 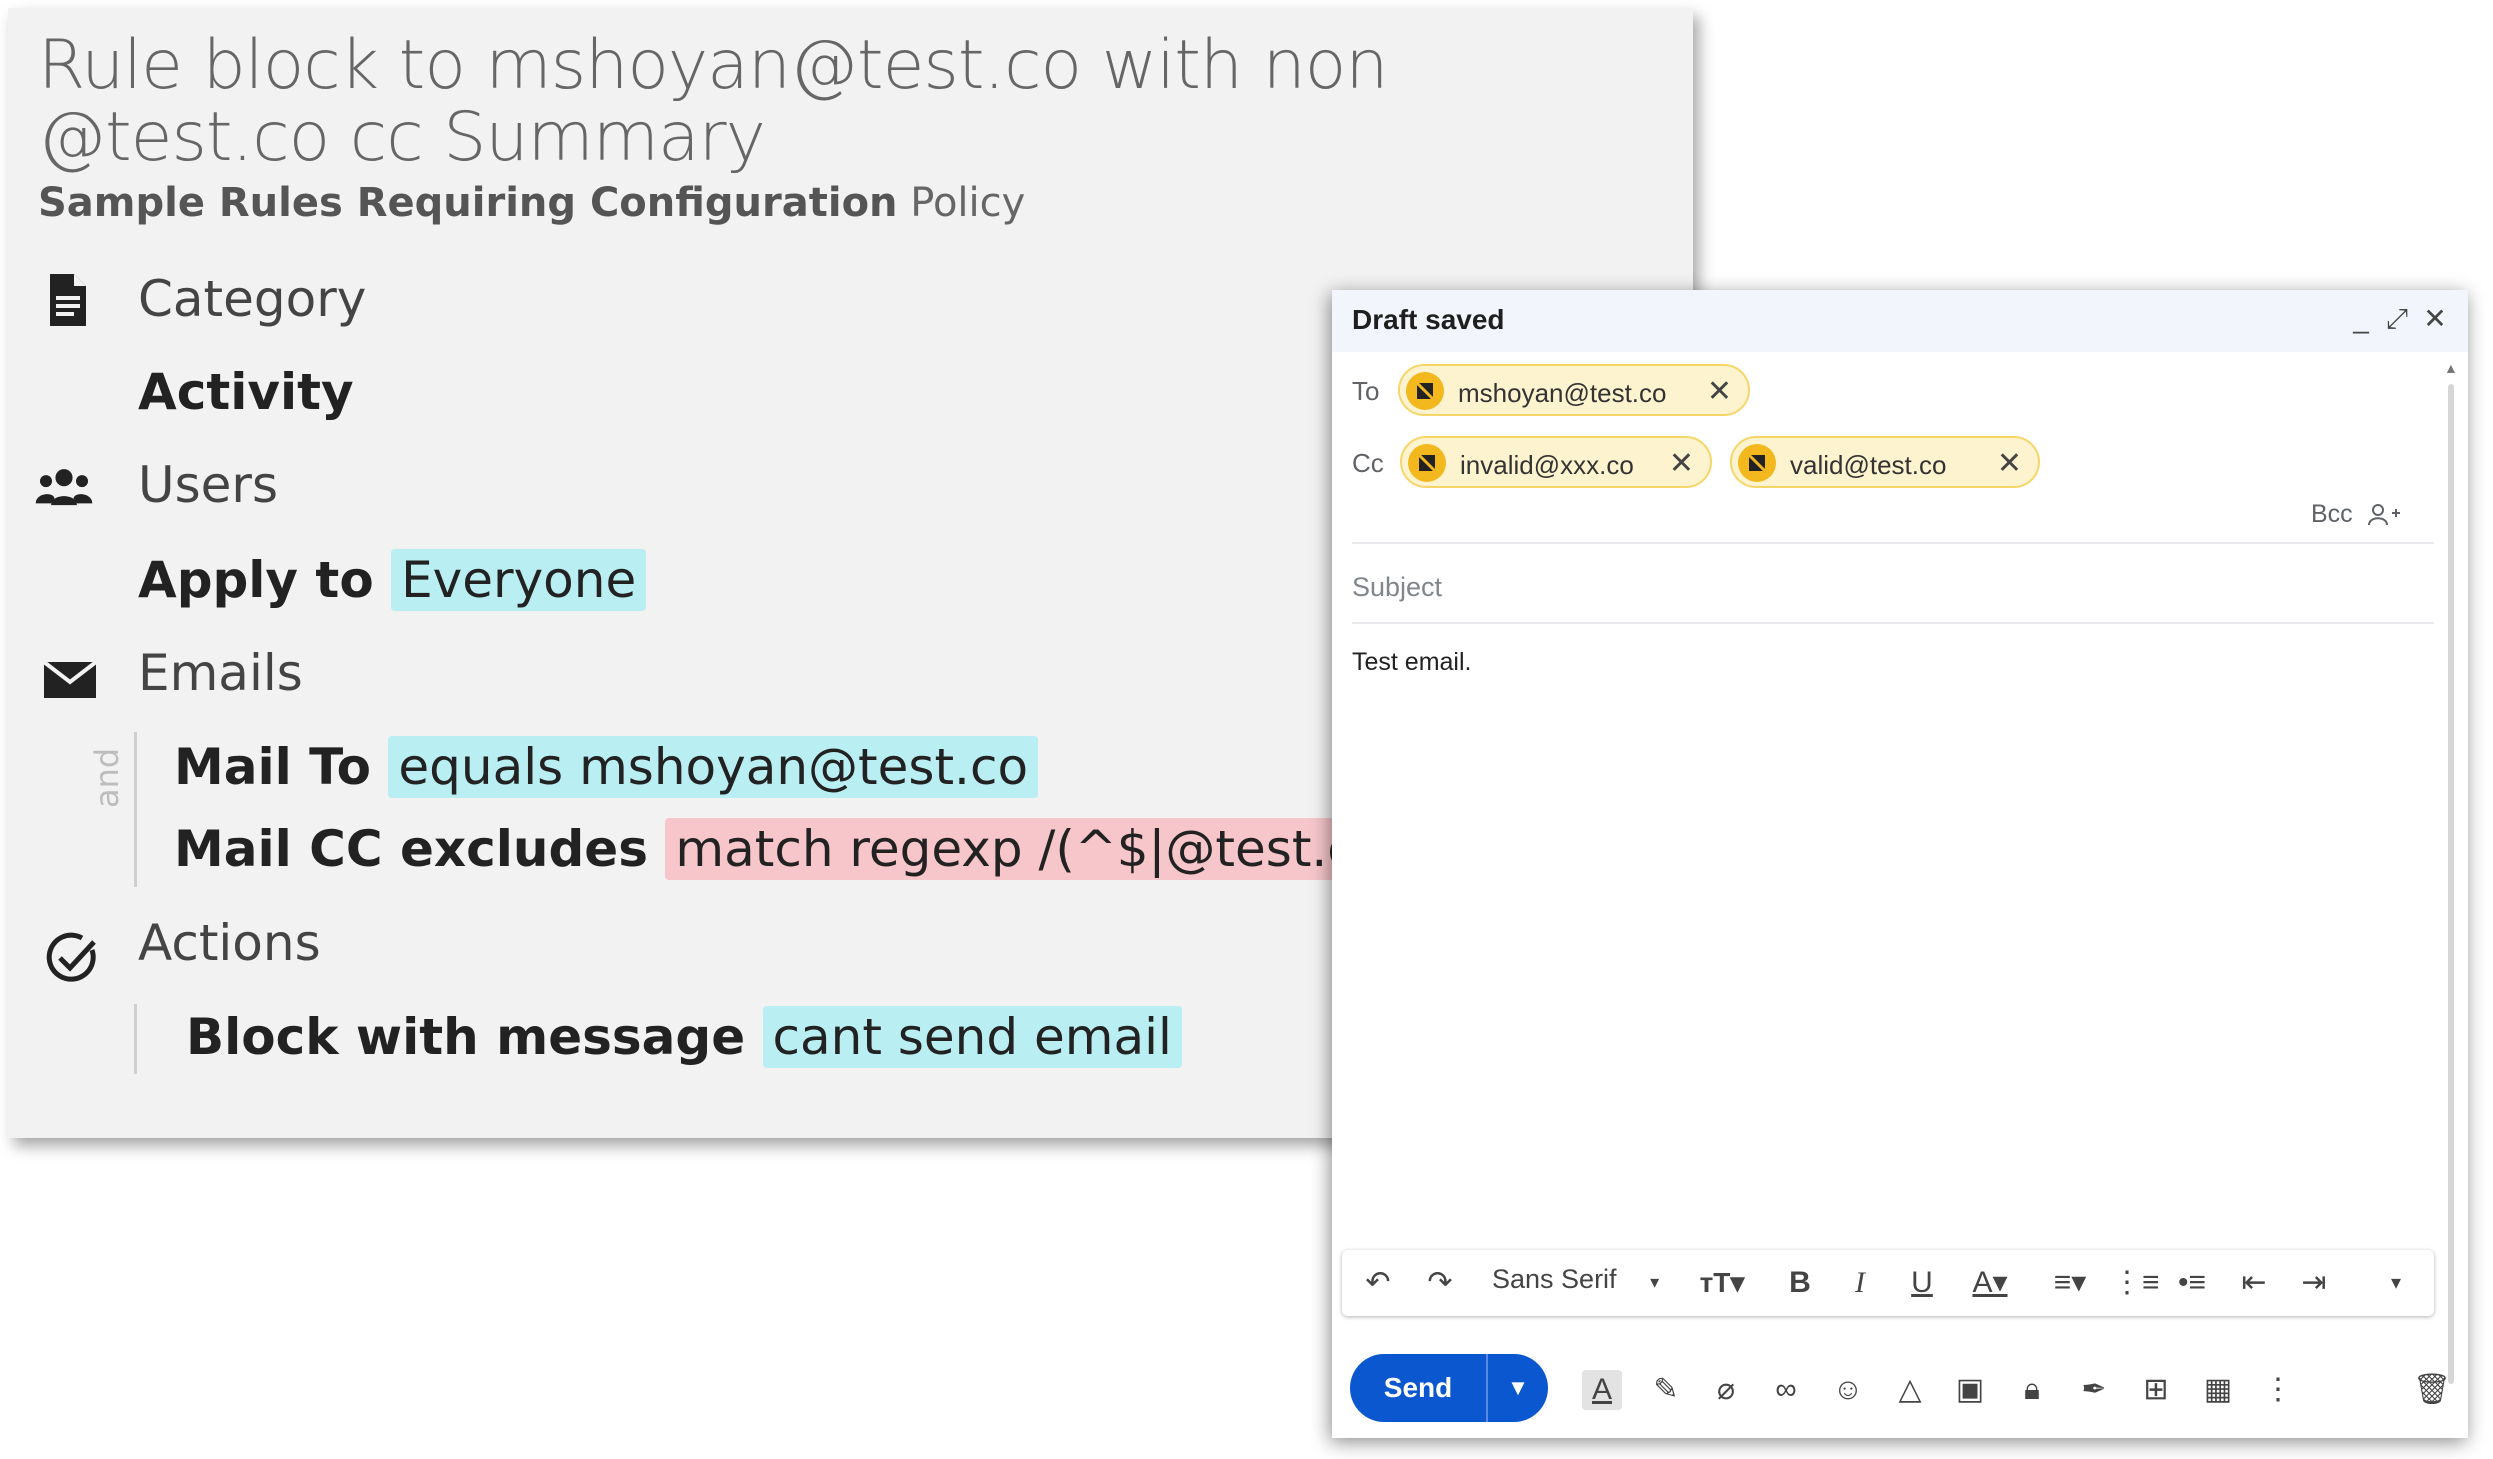 I want to click on apply-to-row: Apply to Everyone, so click(x=392, y=580).